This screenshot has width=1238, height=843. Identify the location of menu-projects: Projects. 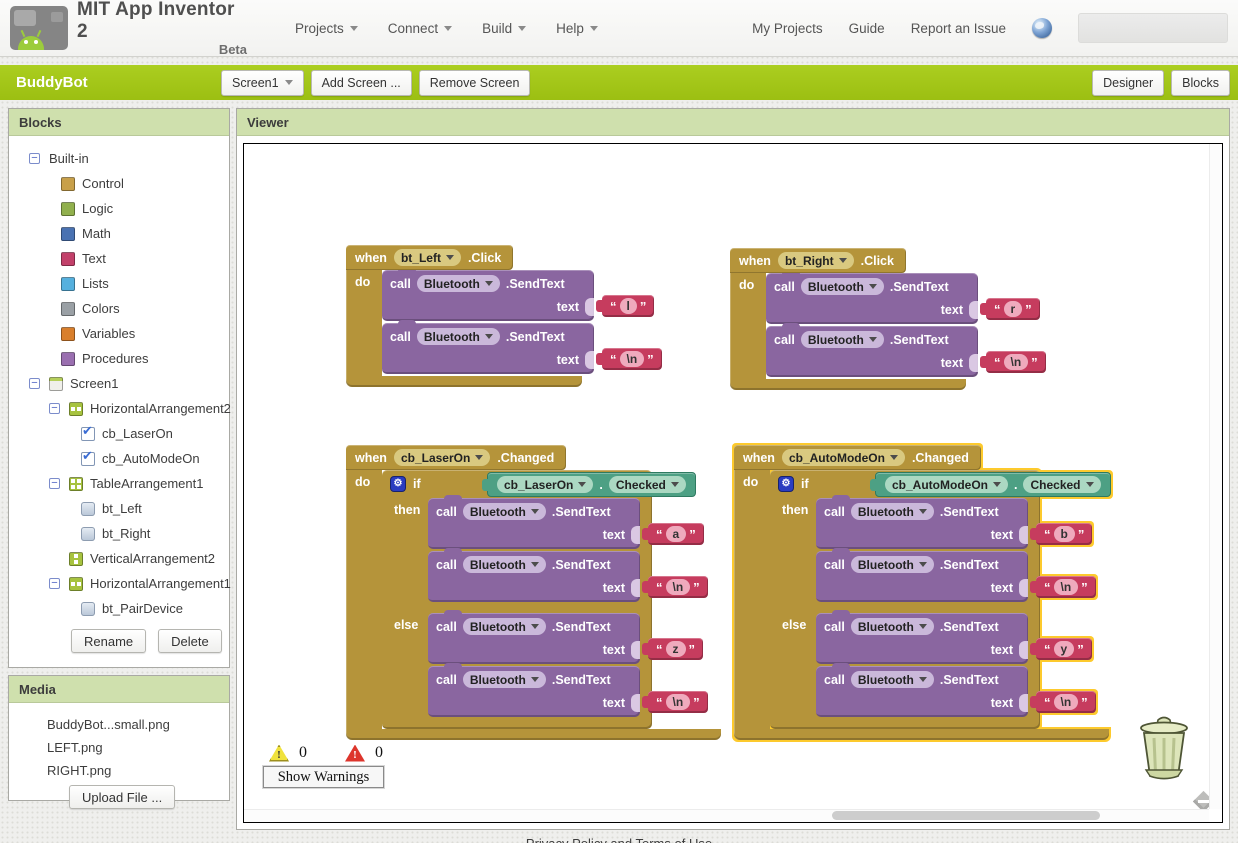
(326, 28).